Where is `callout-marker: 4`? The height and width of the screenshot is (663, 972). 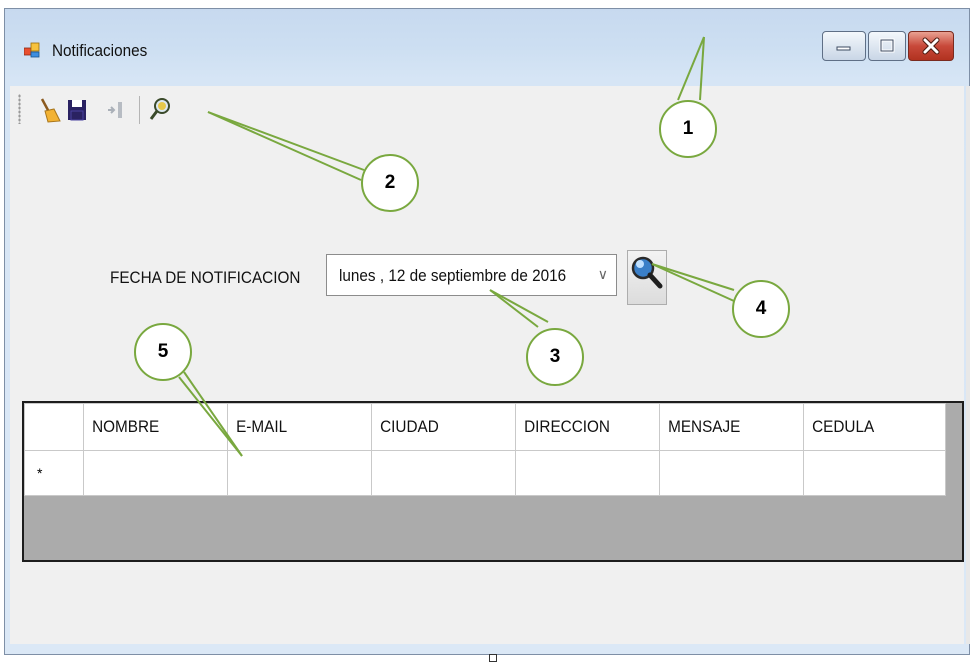
callout-marker: 4 is located at coordinates (761, 309).